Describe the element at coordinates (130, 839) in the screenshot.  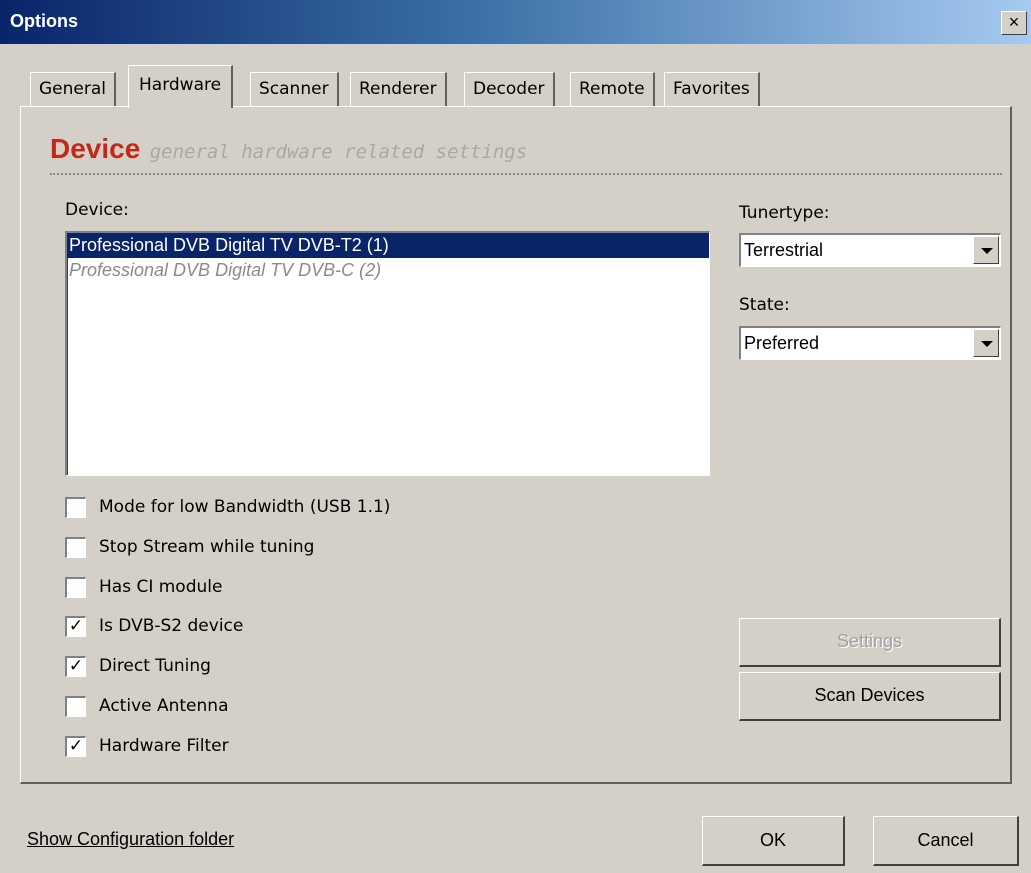
I see `show-config-folder-link: Show Configuration folder` at that location.